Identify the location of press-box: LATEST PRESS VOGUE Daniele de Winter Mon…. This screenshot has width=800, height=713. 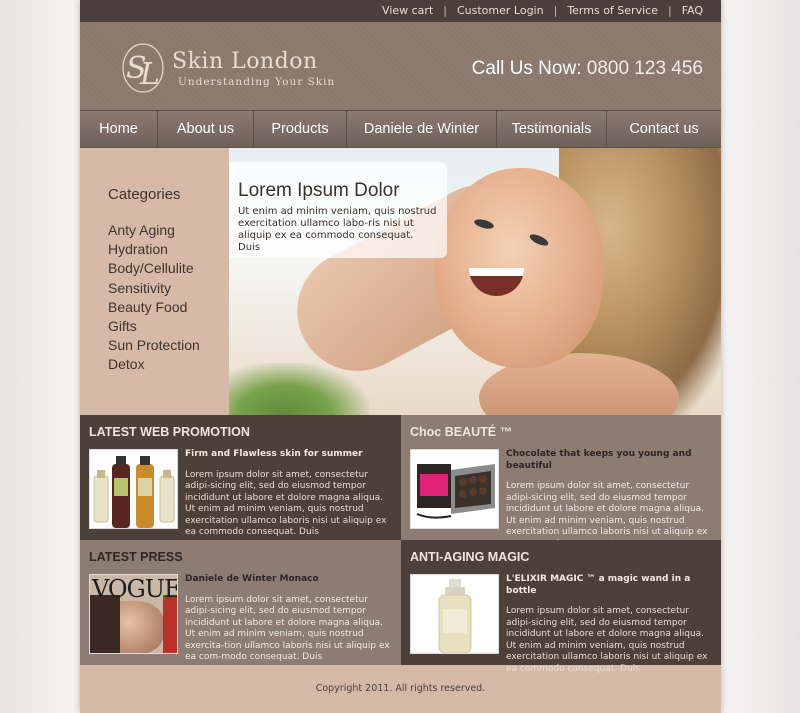
(240, 602).